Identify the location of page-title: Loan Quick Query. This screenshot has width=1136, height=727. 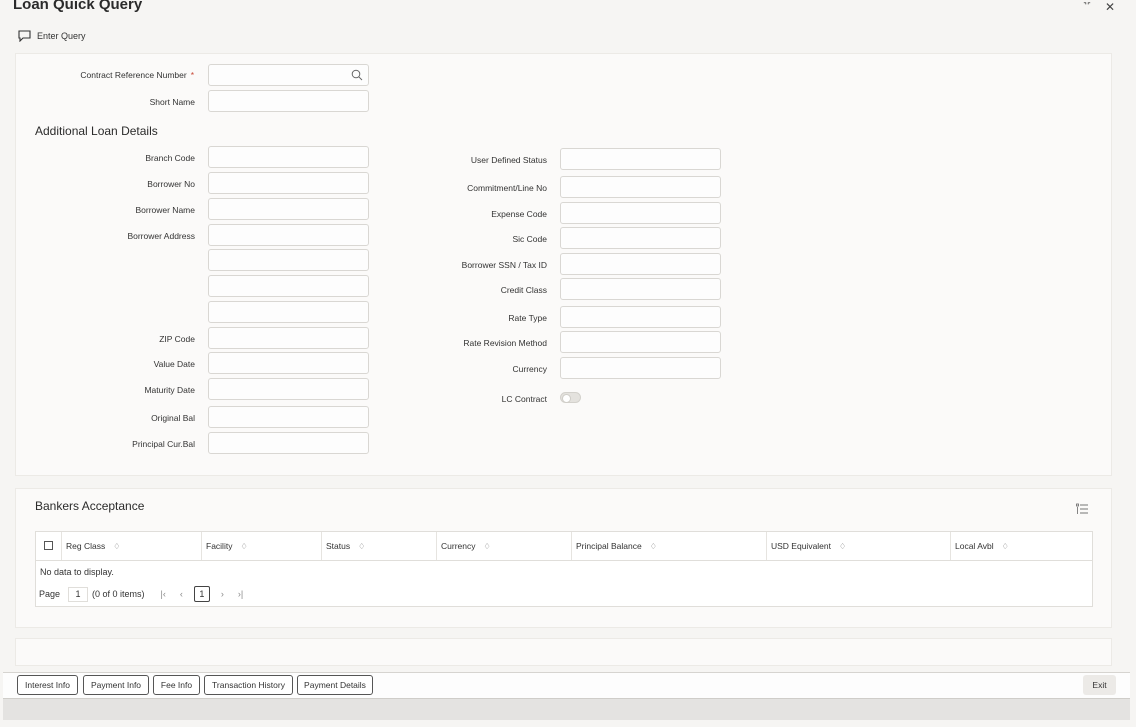
(78, 6).